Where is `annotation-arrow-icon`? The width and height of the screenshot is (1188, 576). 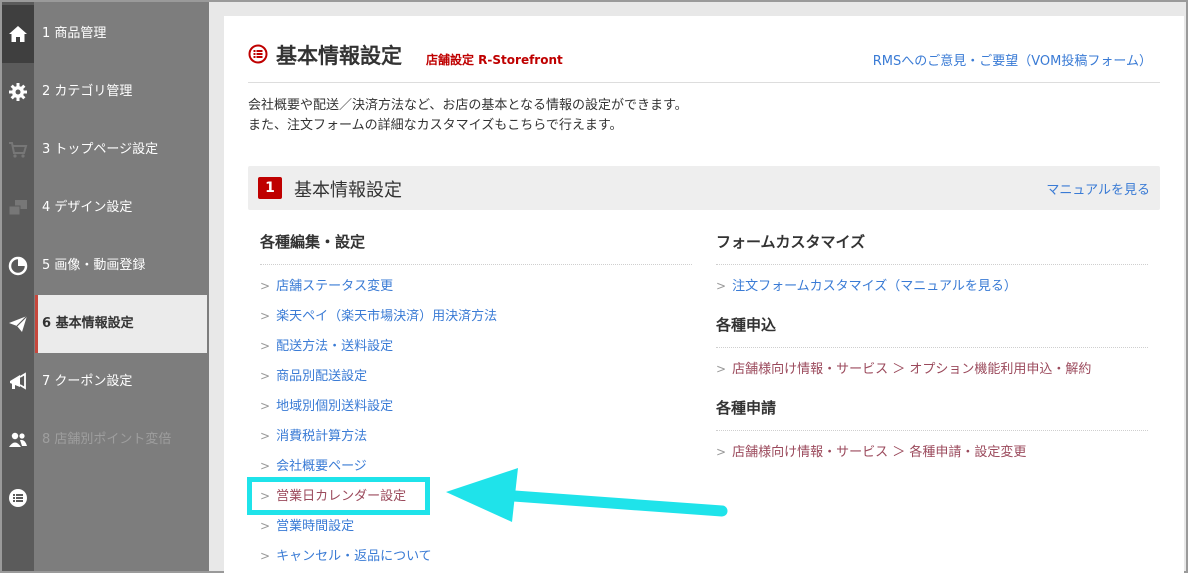
annotation-arrow-icon is located at coordinates (587, 495).